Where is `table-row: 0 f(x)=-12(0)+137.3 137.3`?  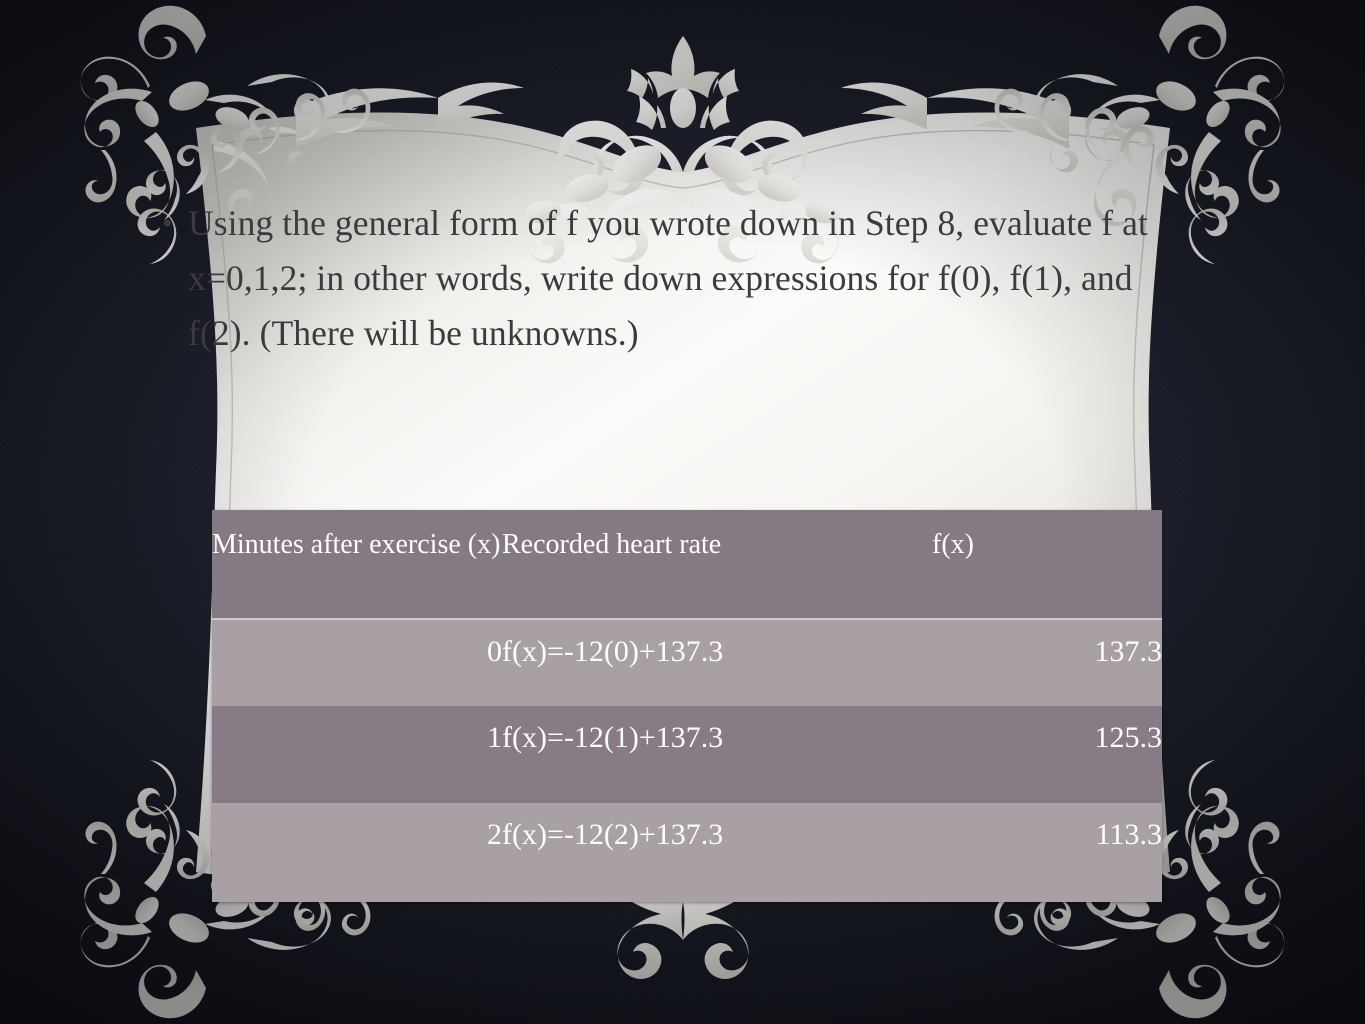
table-row: 0 f(x)=-12(0)+137.3 137.3 is located at coordinates (687, 662).